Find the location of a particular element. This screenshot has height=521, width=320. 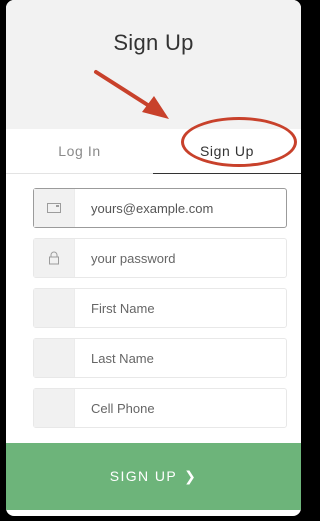

password-field: your password is located at coordinates (160, 258).